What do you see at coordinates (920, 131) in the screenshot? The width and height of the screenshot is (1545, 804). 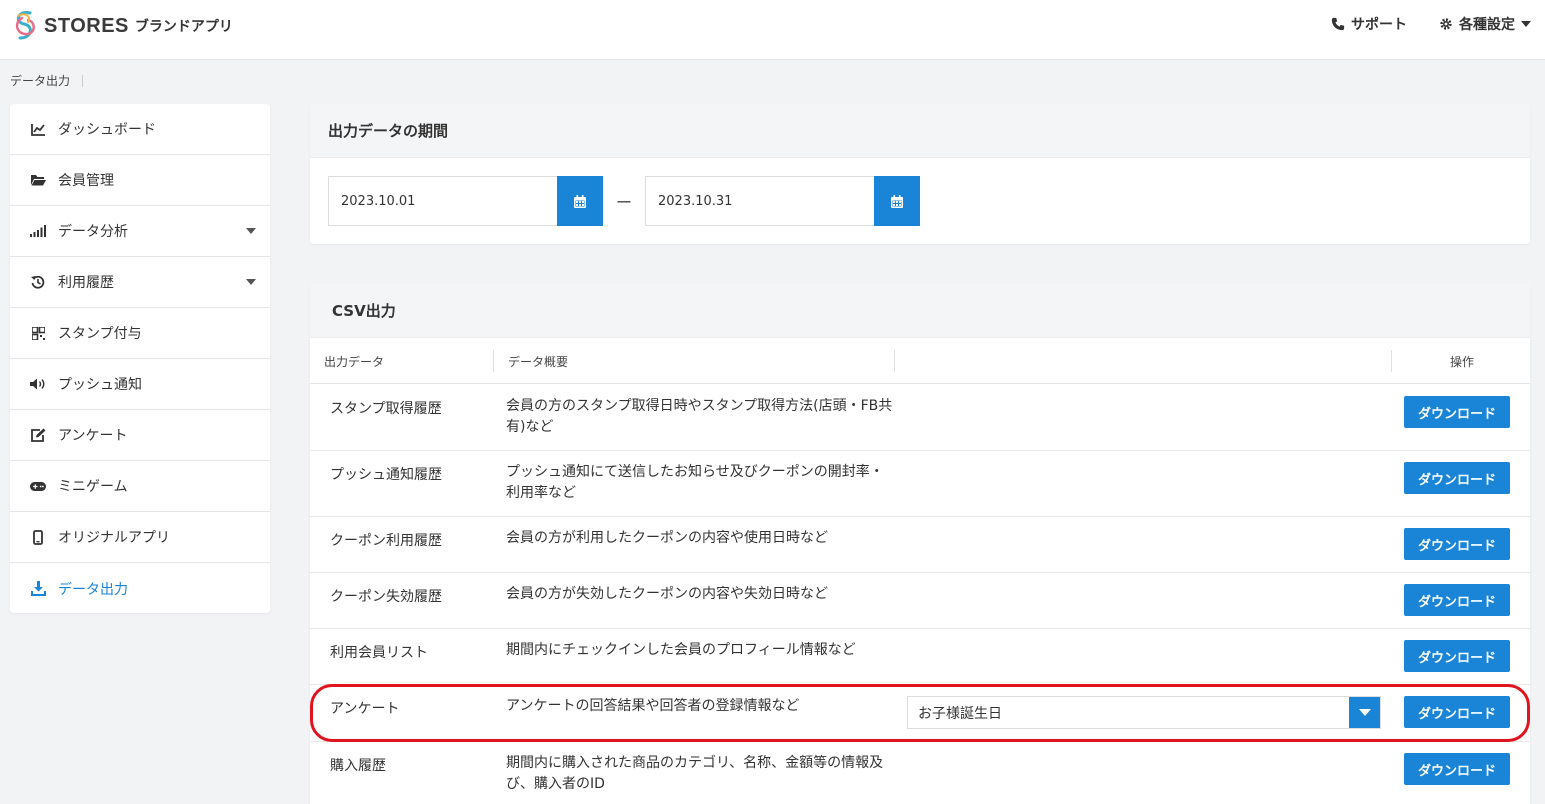 I see `period-title: 出力データの期間` at bounding box center [920, 131].